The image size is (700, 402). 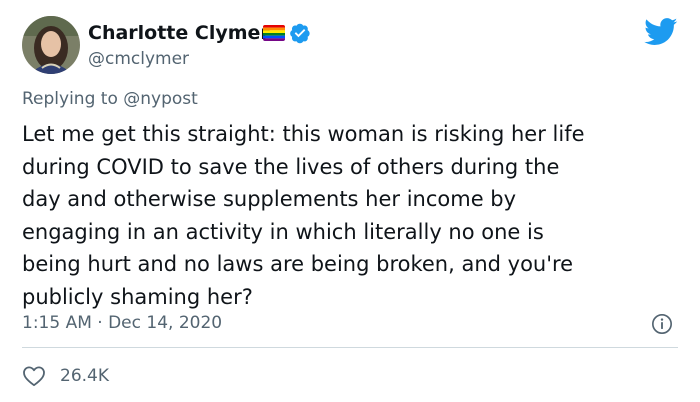 I want to click on mention-link: @nypost, so click(x=160, y=99).